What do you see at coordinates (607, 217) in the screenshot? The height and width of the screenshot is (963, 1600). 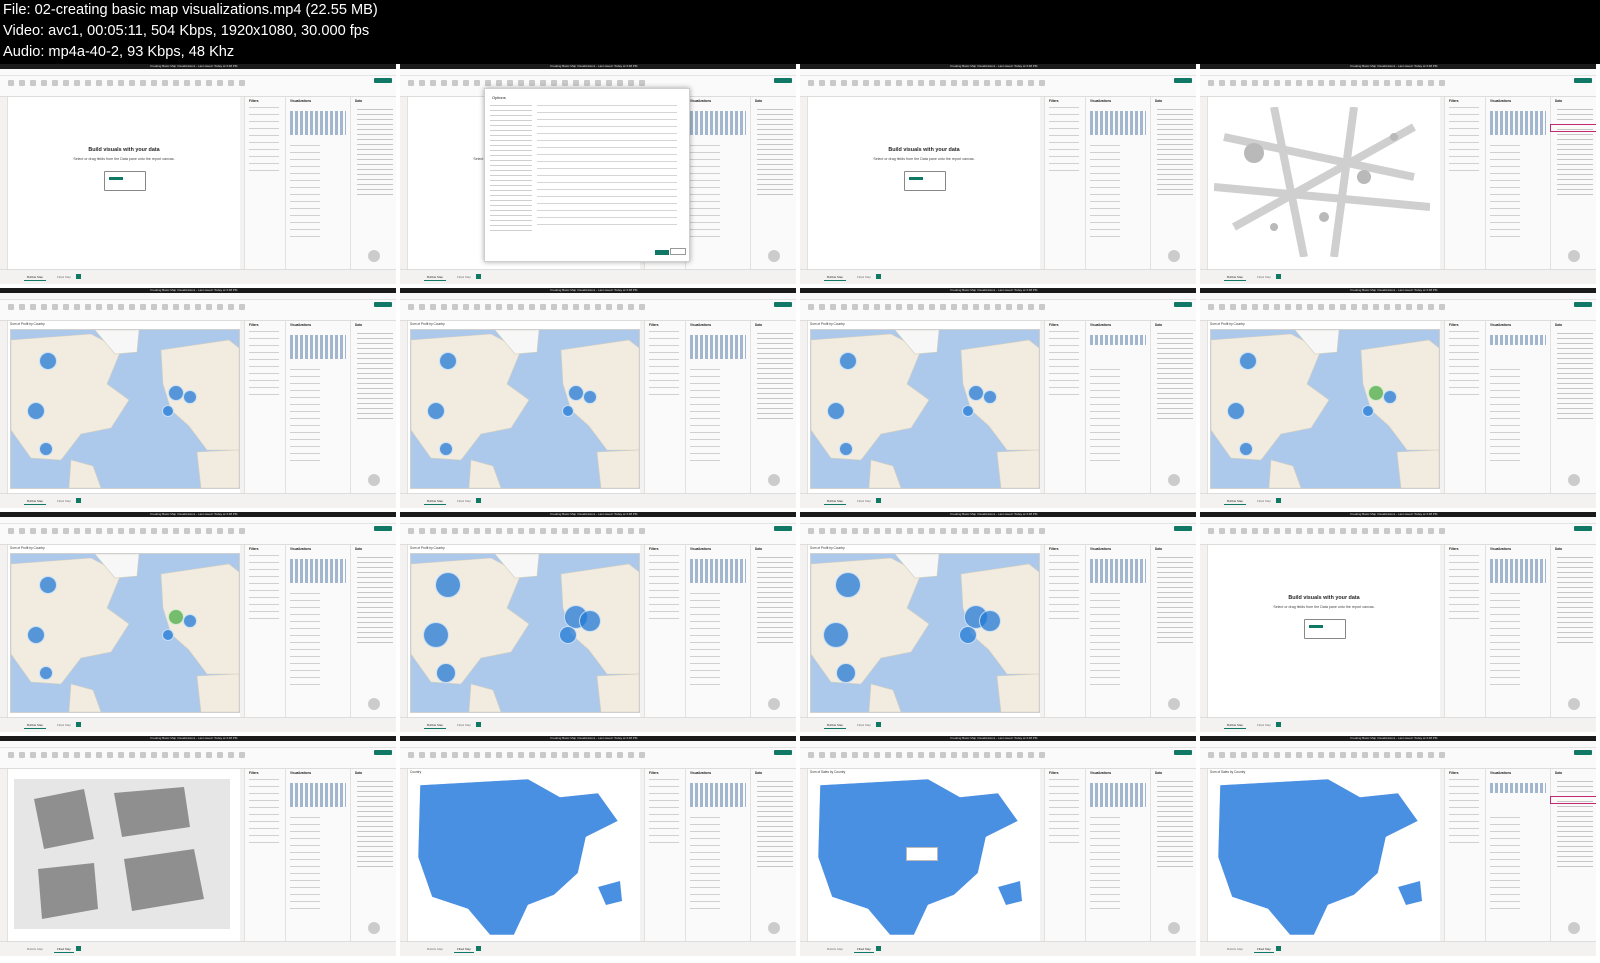 I see `options-setting` at bounding box center [607, 217].